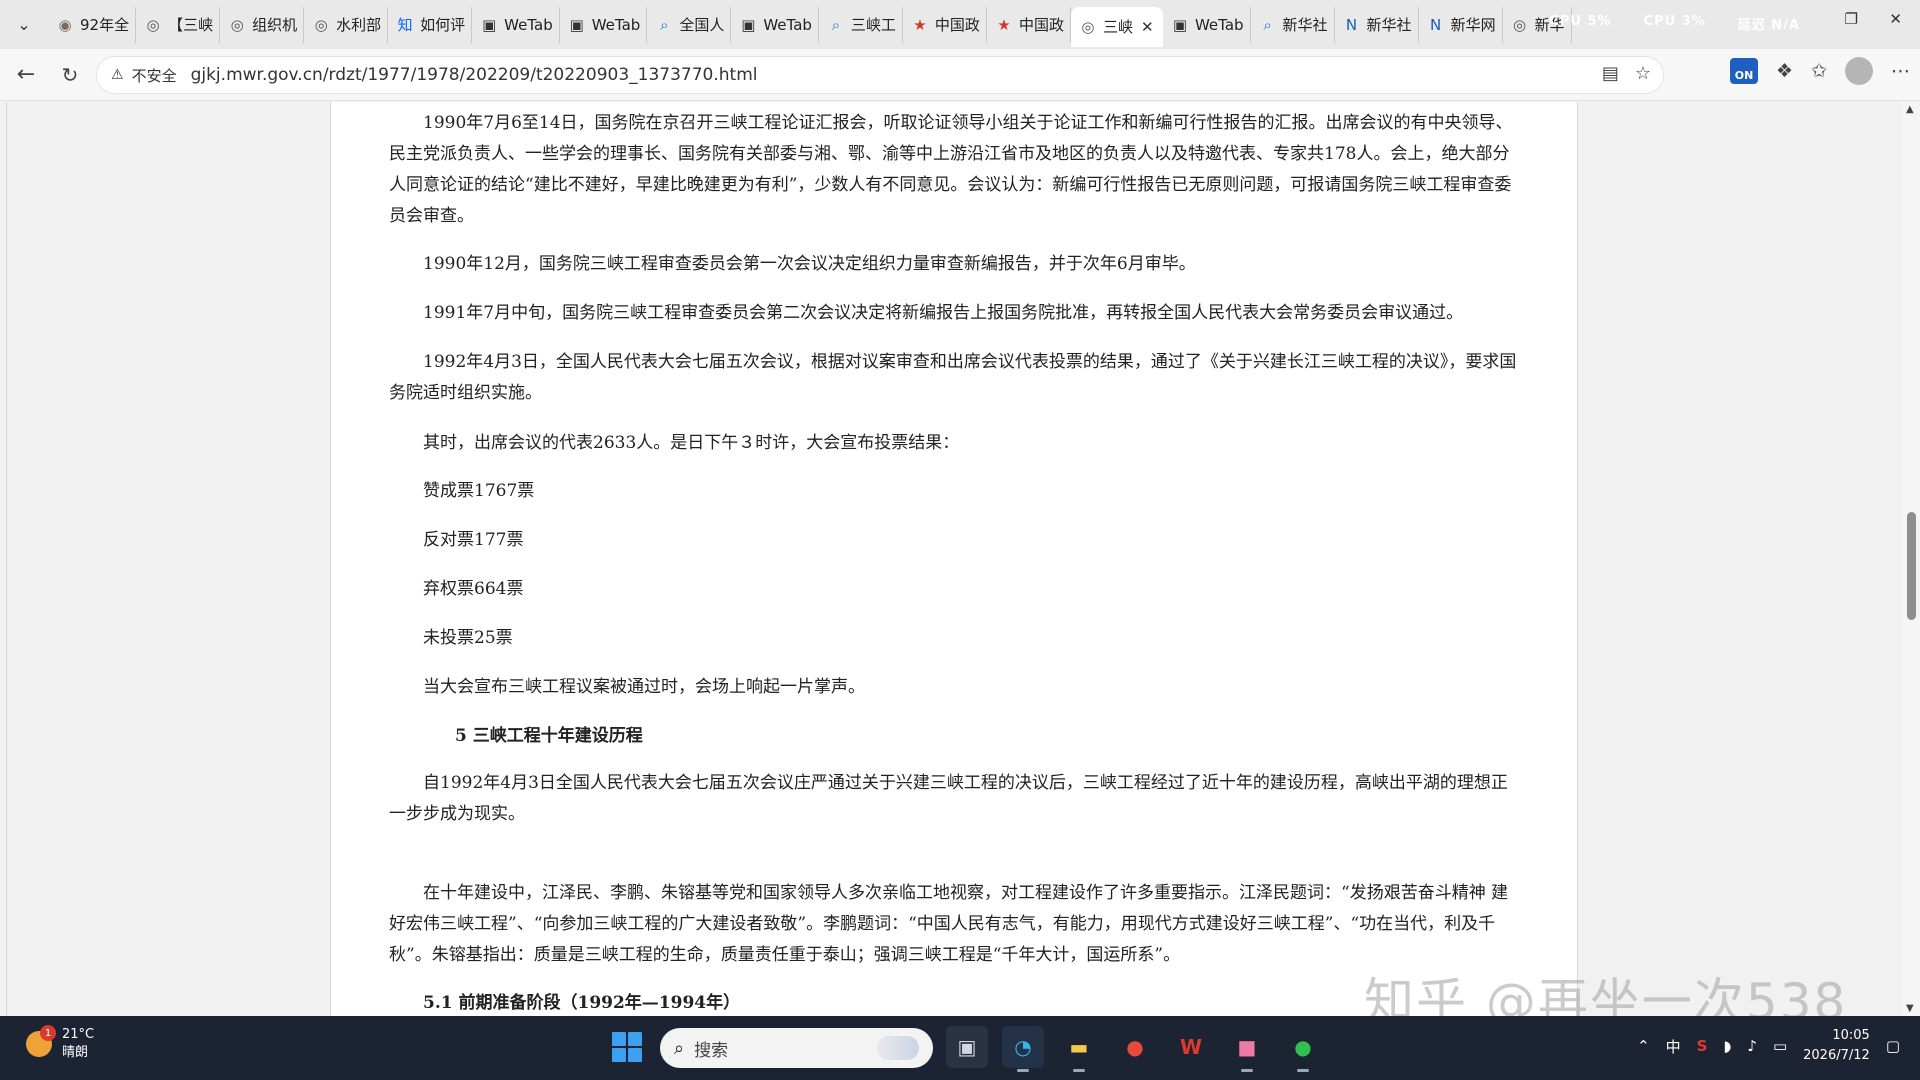  What do you see at coordinates (920, 24) in the screenshot?
I see `emblem-icon: ★` at bounding box center [920, 24].